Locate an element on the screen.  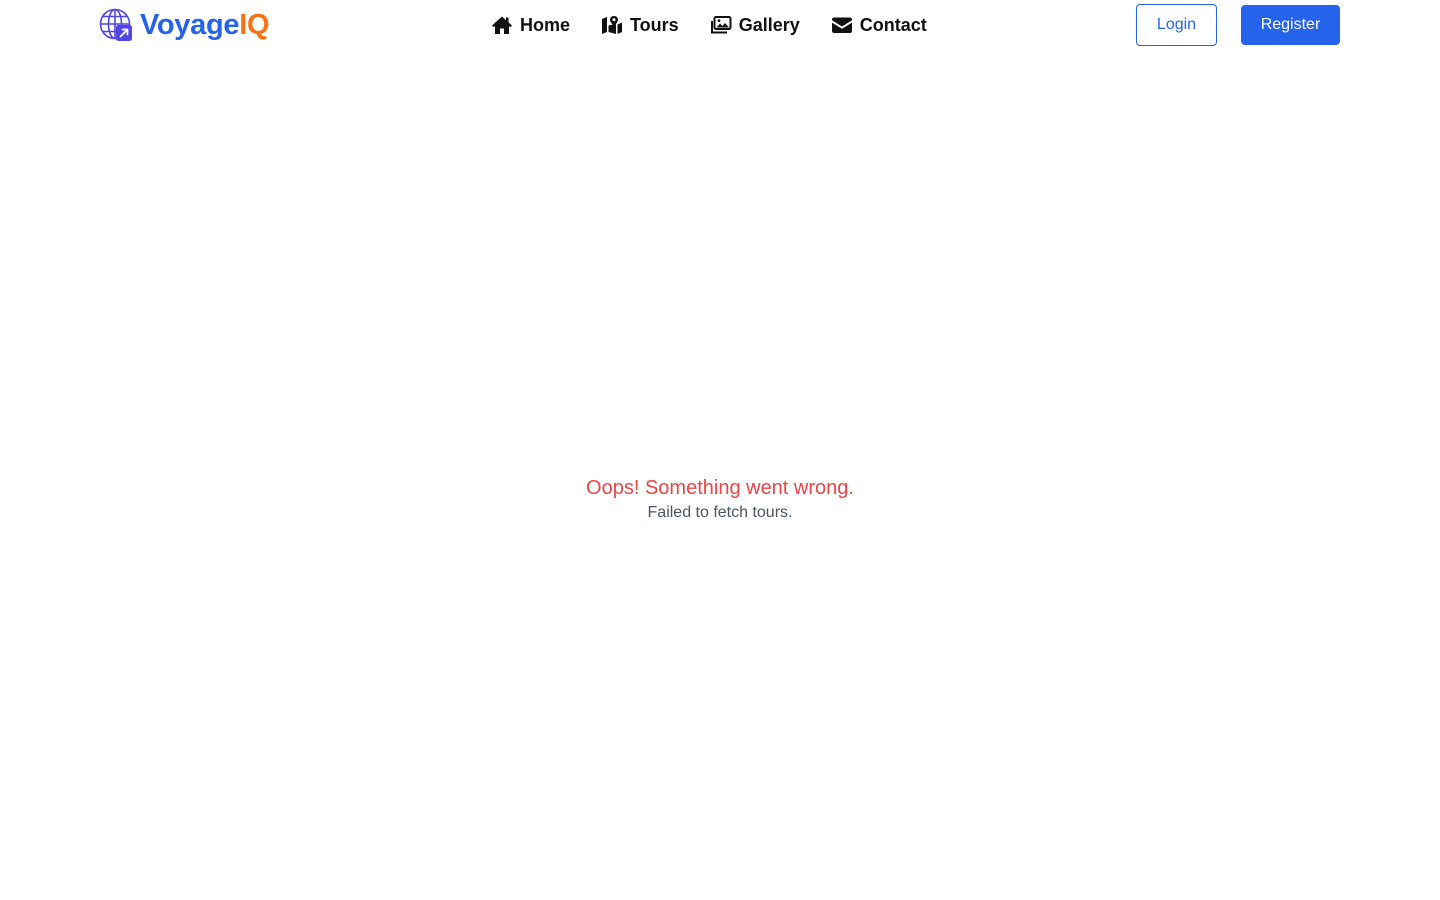
globe-plane-icon is located at coordinates (115, 24).